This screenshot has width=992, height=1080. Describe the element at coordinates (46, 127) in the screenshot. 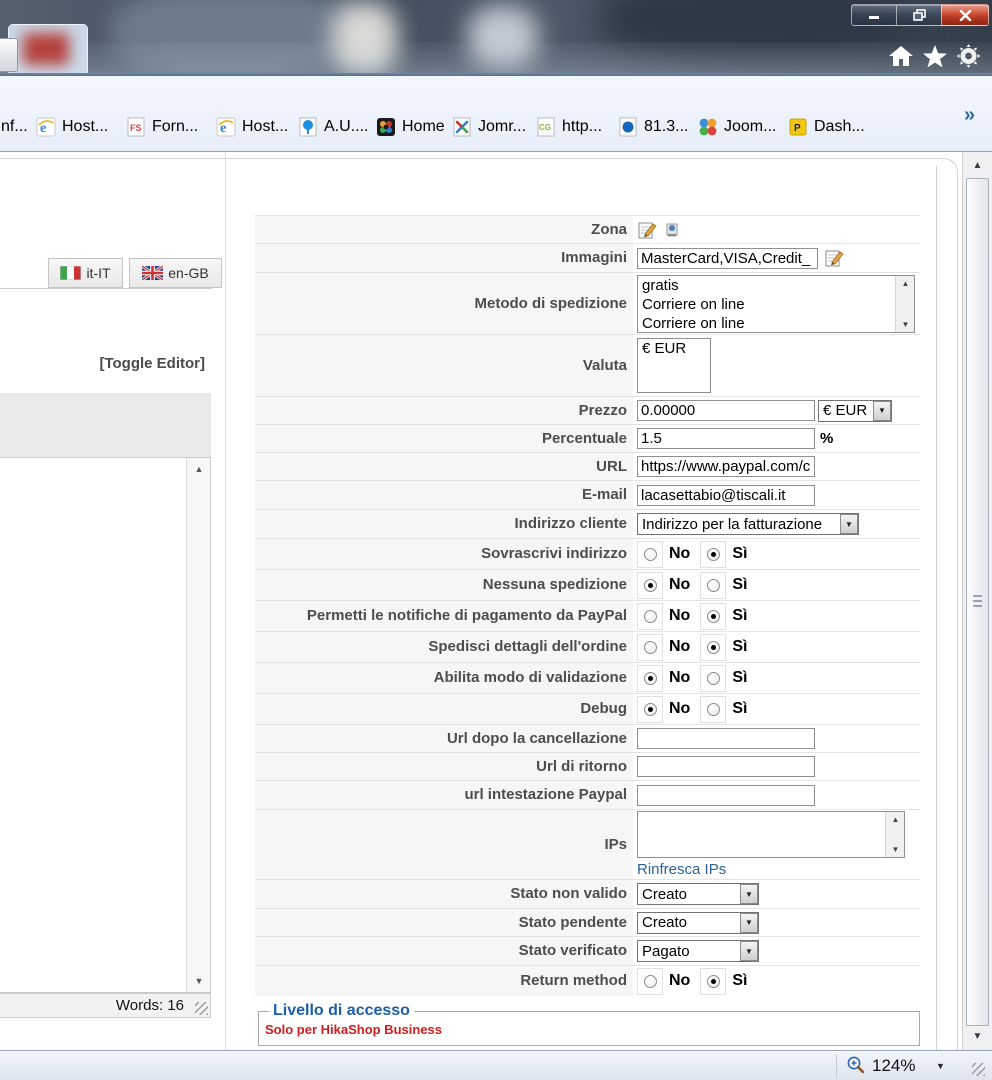

I see `ie-favicon: e` at that location.